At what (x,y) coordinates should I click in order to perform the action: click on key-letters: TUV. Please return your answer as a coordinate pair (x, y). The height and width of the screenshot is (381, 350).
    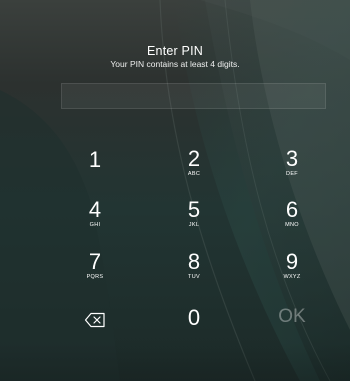
    Looking at the image, I should click on (194, 277).